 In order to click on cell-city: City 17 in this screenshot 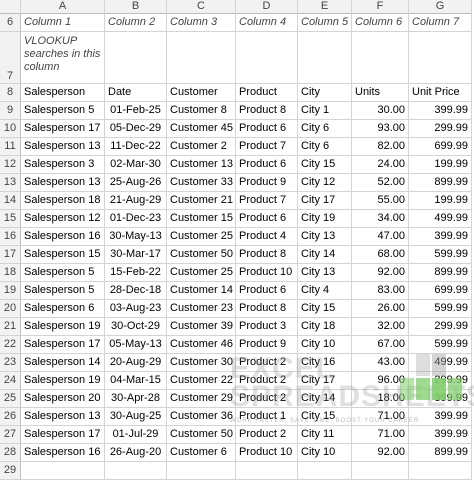, I will do `click(325, 381)`.